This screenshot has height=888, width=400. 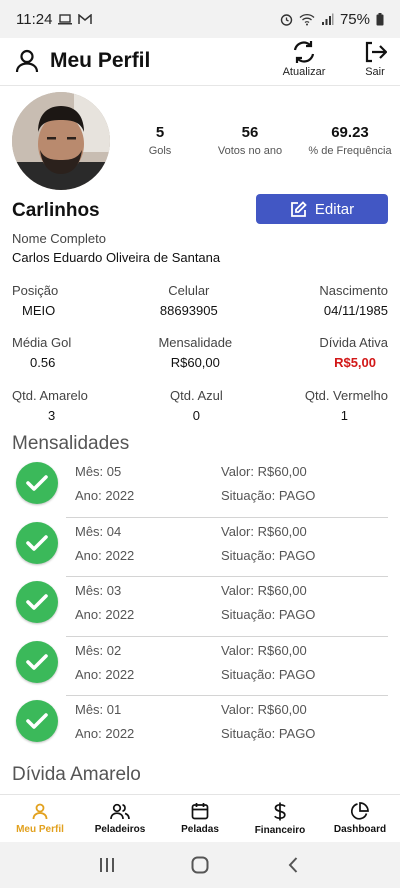 What do you see at coordinates (375, 59) in the screenshot?
I see `logout-button: Sair` at bounding box center [375, 59].